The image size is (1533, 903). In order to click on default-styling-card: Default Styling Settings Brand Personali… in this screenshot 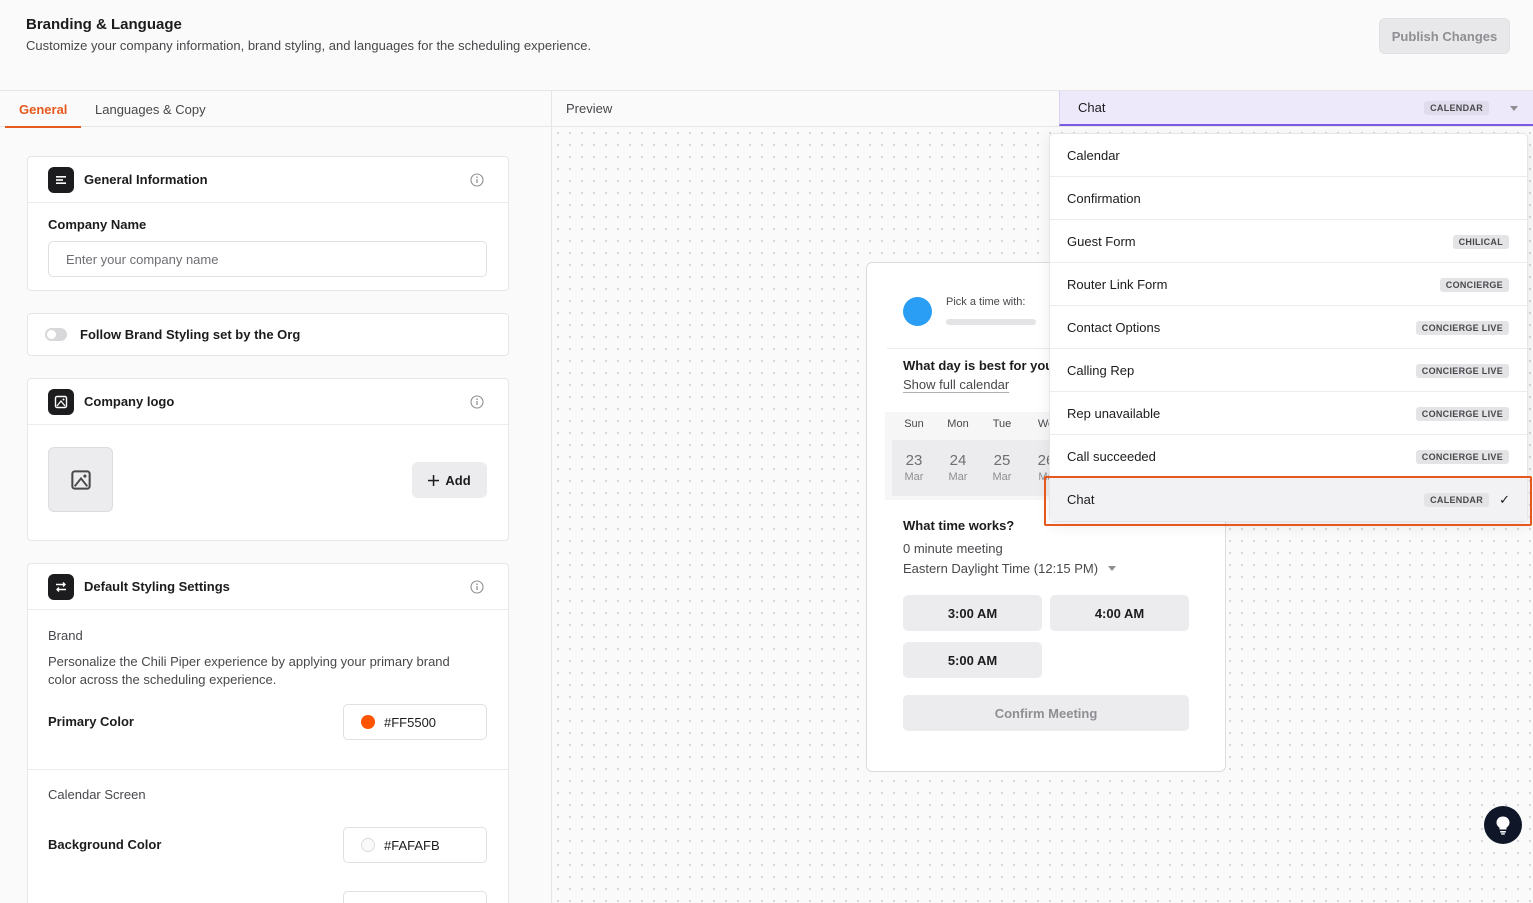, I will do `click(268, 733)`.